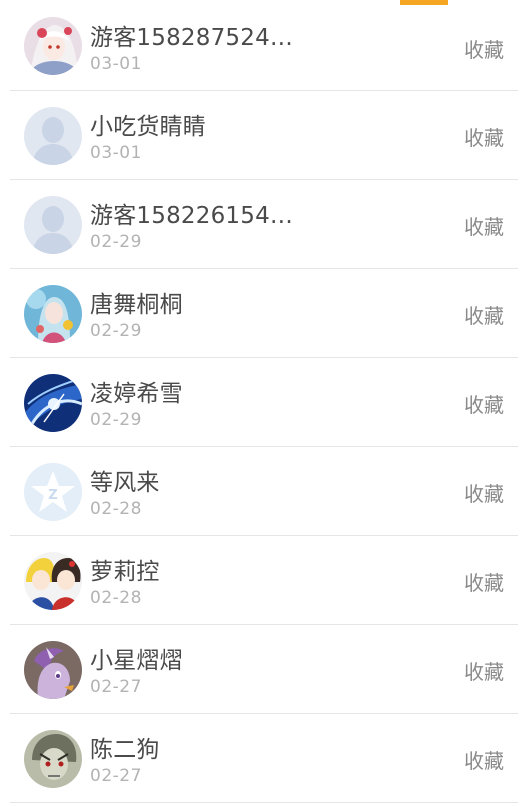 Image resolution: width=532 pixels, height=806 pixels. I want to click on list-item: 游客158226154… 02-29 收藏, so click(266, 224).